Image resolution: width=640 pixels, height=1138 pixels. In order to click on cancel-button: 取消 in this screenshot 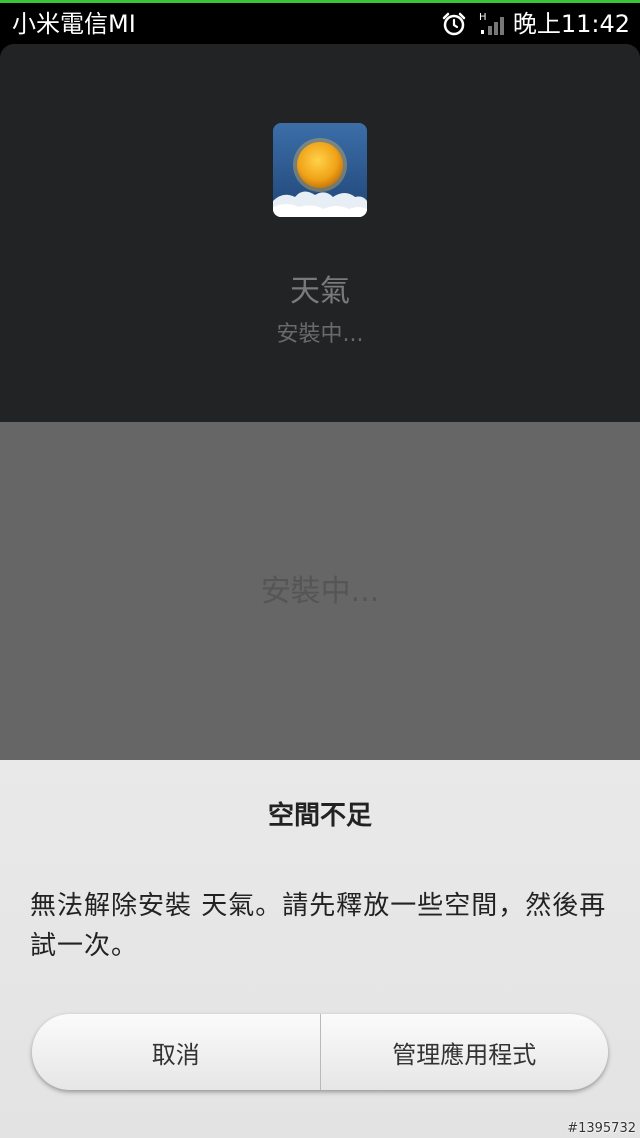, I will do `click(176, 1052)`.